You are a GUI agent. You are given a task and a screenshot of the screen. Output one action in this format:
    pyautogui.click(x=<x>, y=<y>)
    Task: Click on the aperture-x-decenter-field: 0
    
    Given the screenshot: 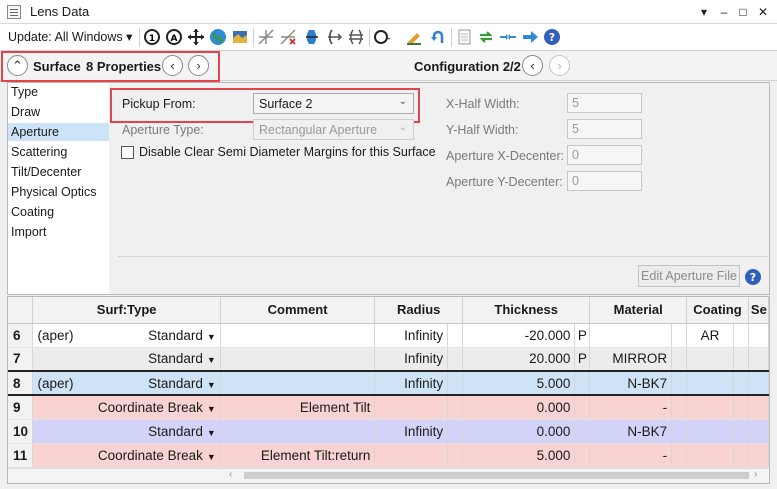 What is the action you would take?
    pyautogui.click(x=604, y=155)
    